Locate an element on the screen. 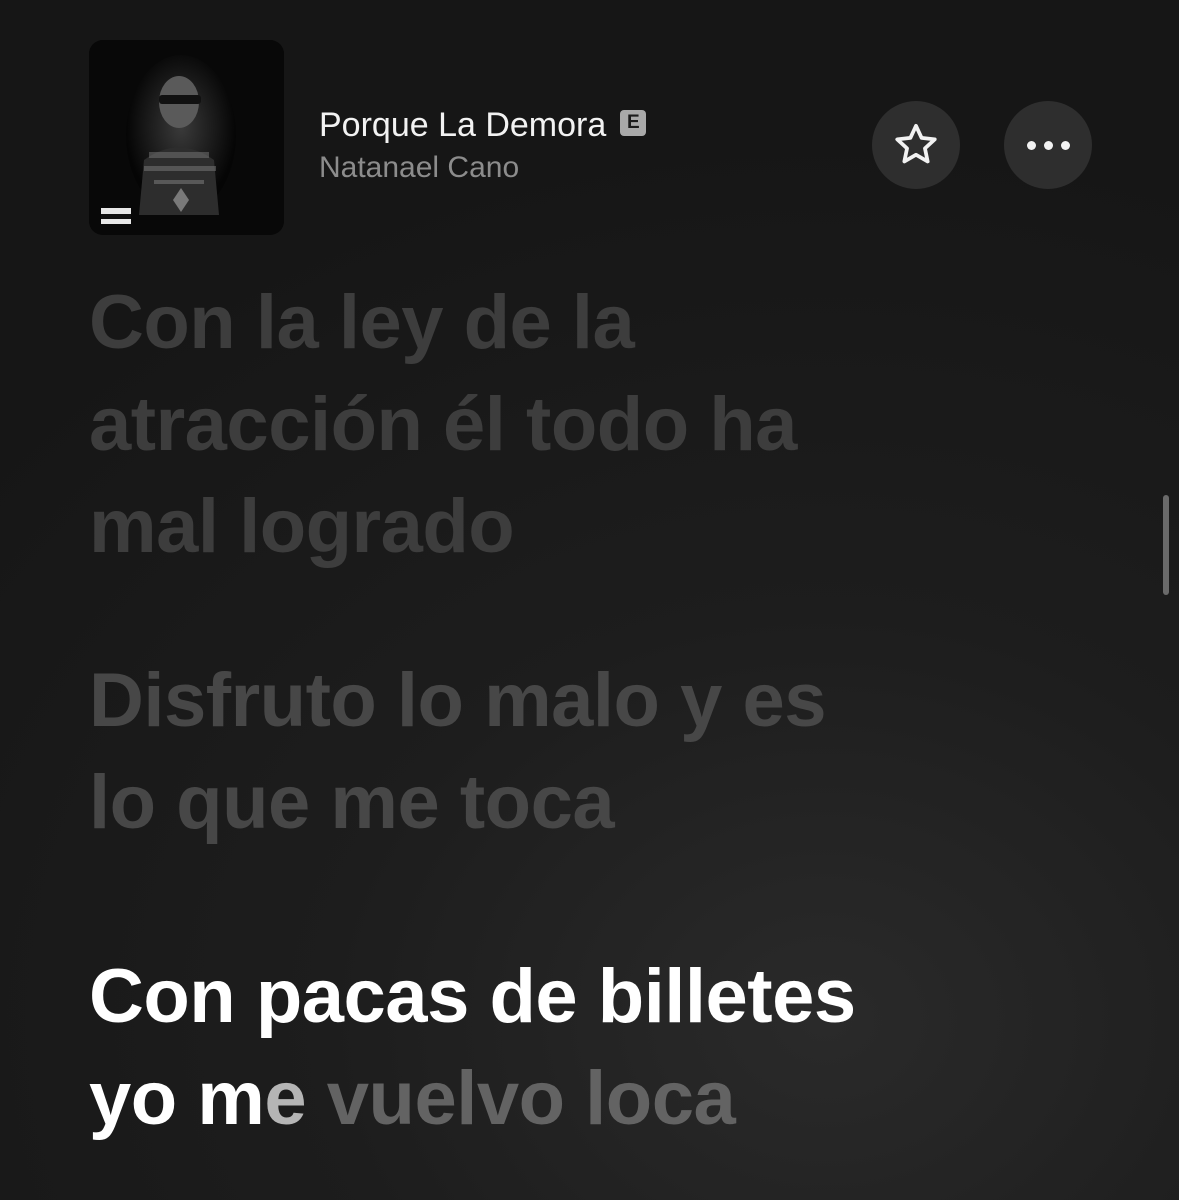 The image size is (1179, 1200). favorite-button is located at coordinates (916, 145).